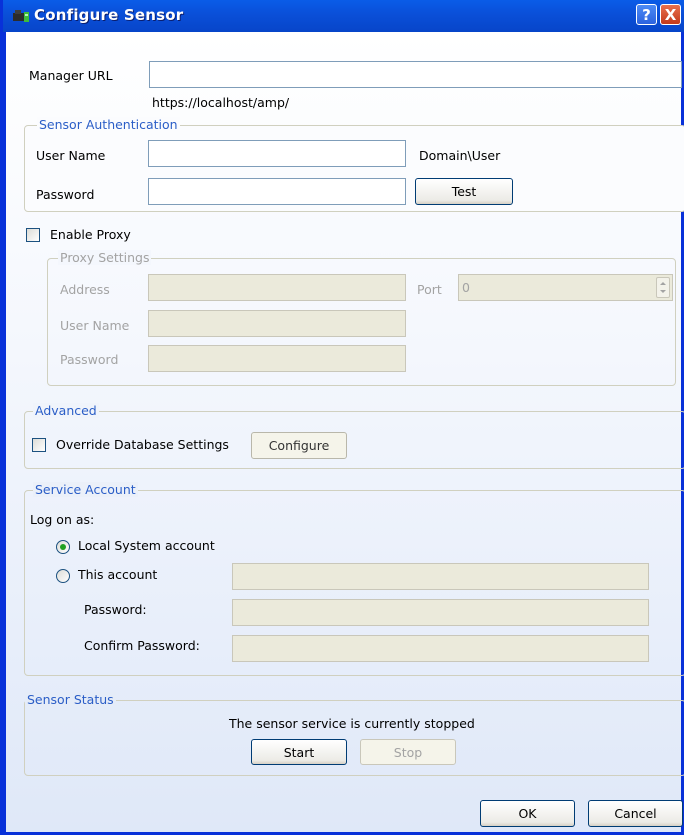 Image resolution: width=684 pixels, height=835 pixels. Describe the element at coordinates (415, 74) in the screenshot. I see `manager-url-input` at that location.